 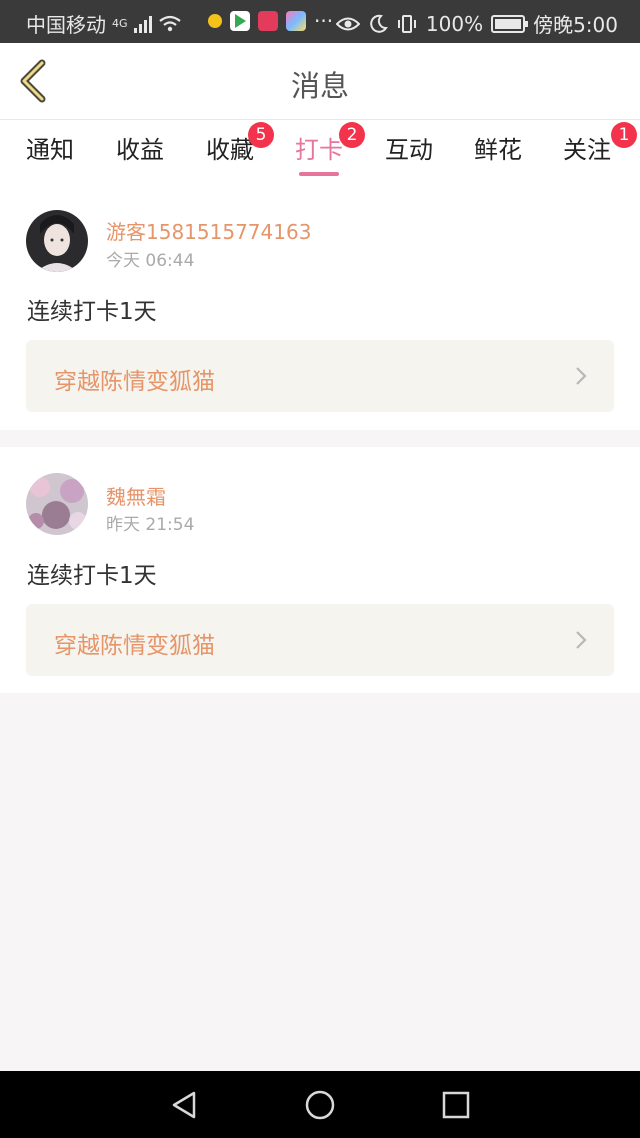 I want to click on more-notifications: ···, so click(x=324, y=21).